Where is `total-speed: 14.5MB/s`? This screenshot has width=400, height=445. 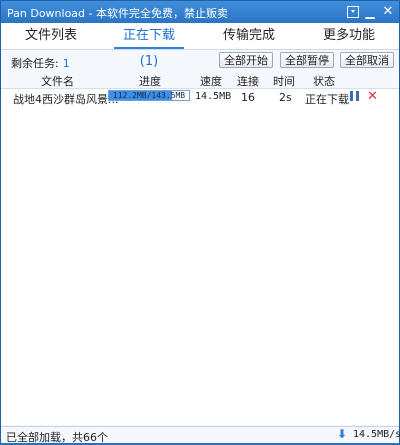
total-speed: 14.5MB/s is located at coordinates (376, 434).